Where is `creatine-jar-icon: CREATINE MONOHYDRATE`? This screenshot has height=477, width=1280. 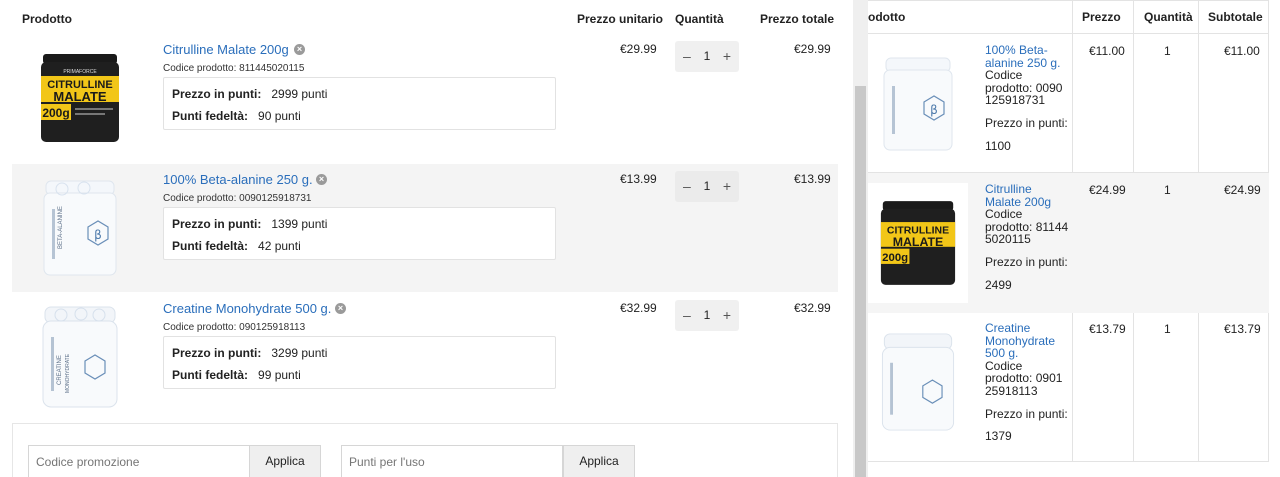
creatine-jar-icon: CREATINE MONOHYDRATE is located at coordinates (80, 357).